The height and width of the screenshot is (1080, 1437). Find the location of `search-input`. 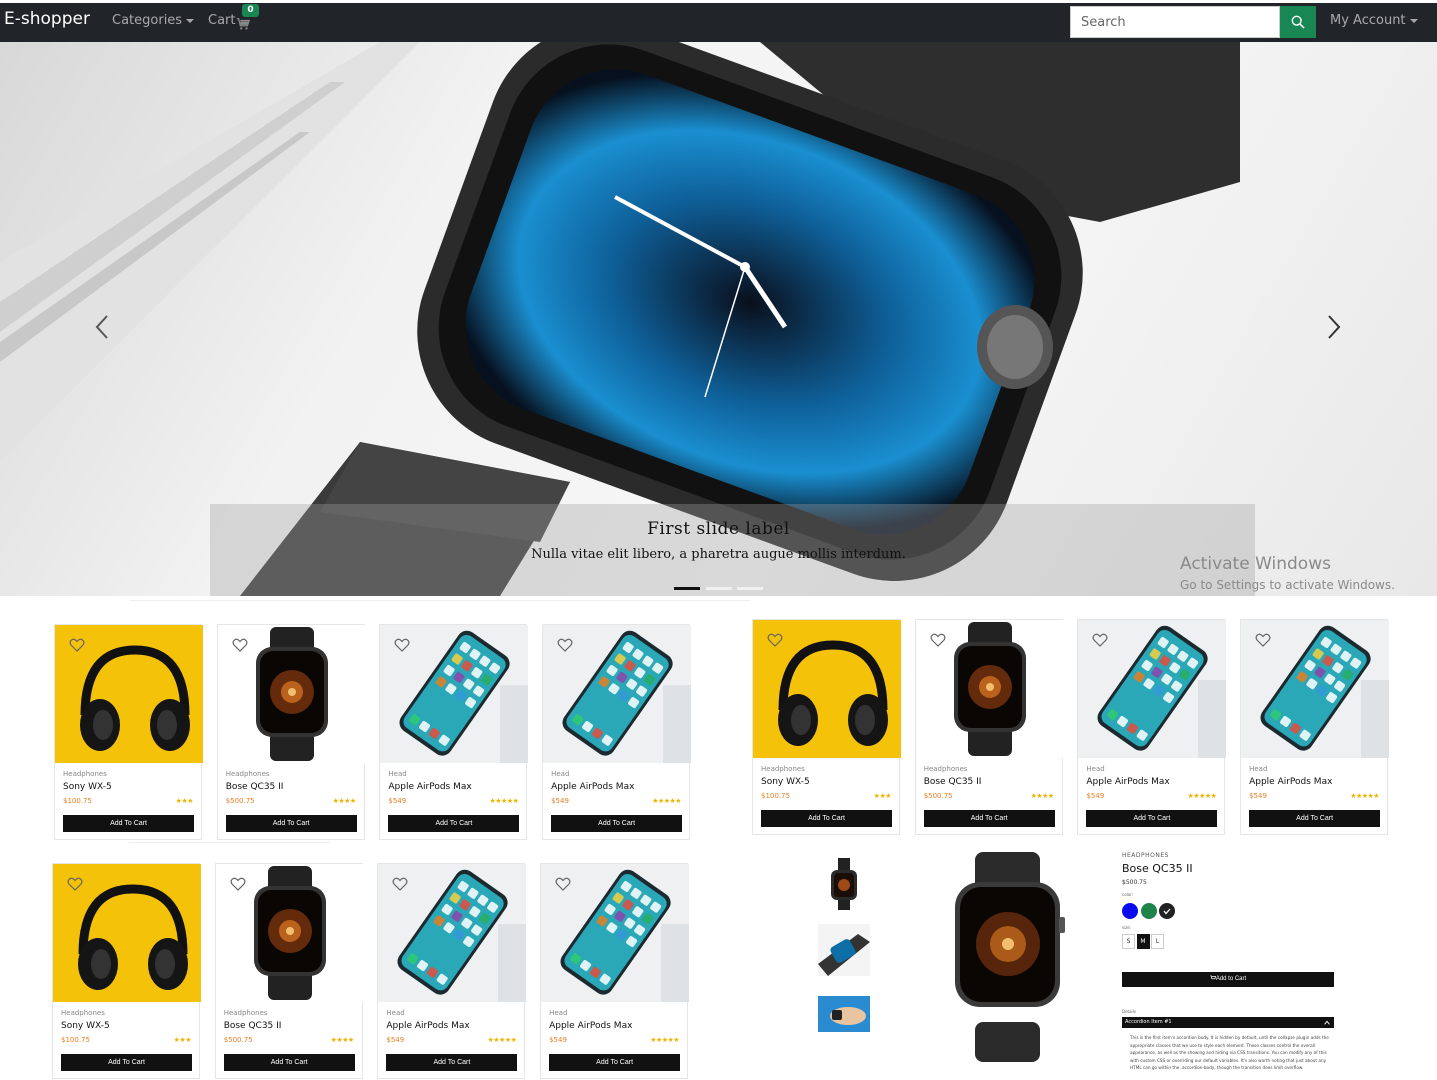

search-input is located at coordinates (1175, 22).